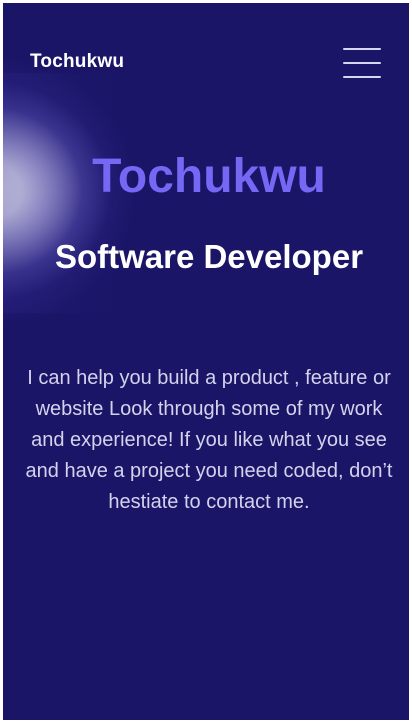 This screenshot has height=725, width=412. Describe the element at coordinates (77, 62) in the screenshot. I see `brand-logo-text: Tochukwu` at that location.